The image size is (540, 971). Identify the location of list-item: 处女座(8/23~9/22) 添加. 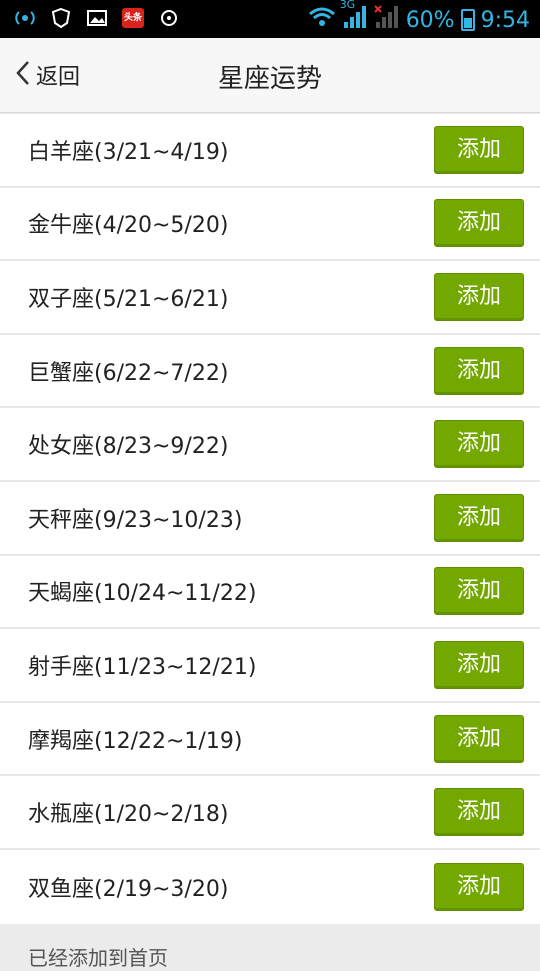
(270, 445).